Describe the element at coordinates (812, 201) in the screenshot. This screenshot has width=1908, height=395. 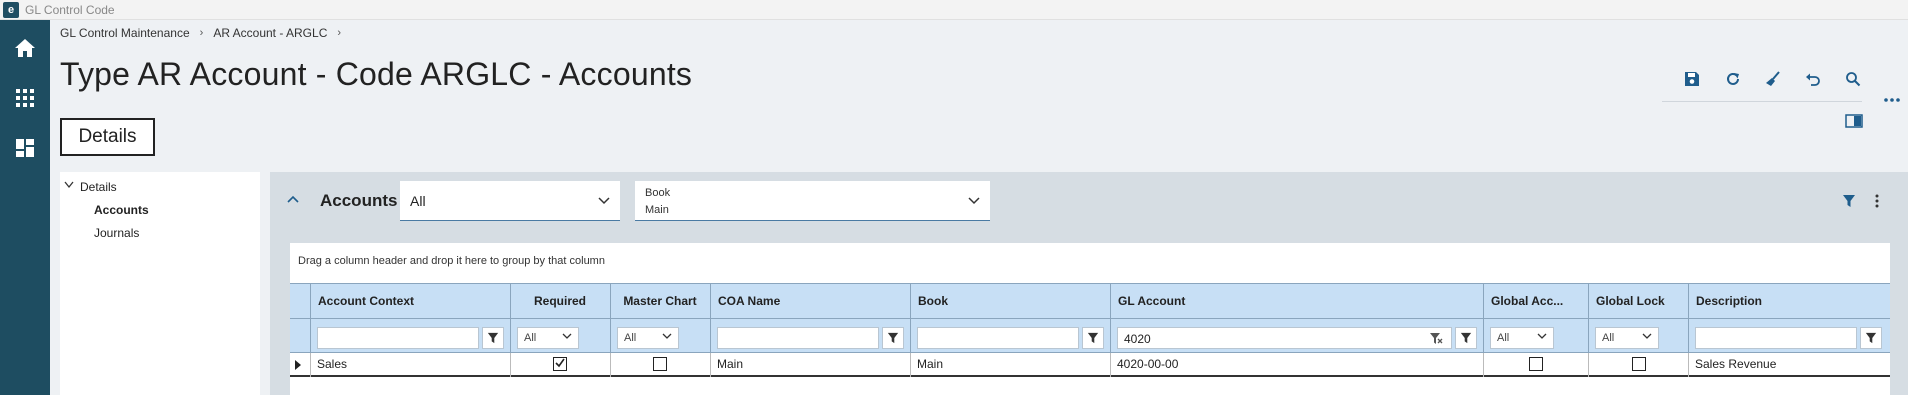
I see `book-dropdown: Book Main` at that location.